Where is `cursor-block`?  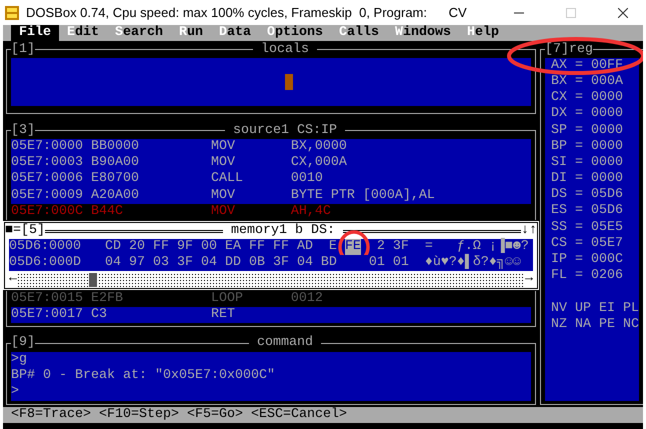
cursor-block is located at coordinates (289, 82).